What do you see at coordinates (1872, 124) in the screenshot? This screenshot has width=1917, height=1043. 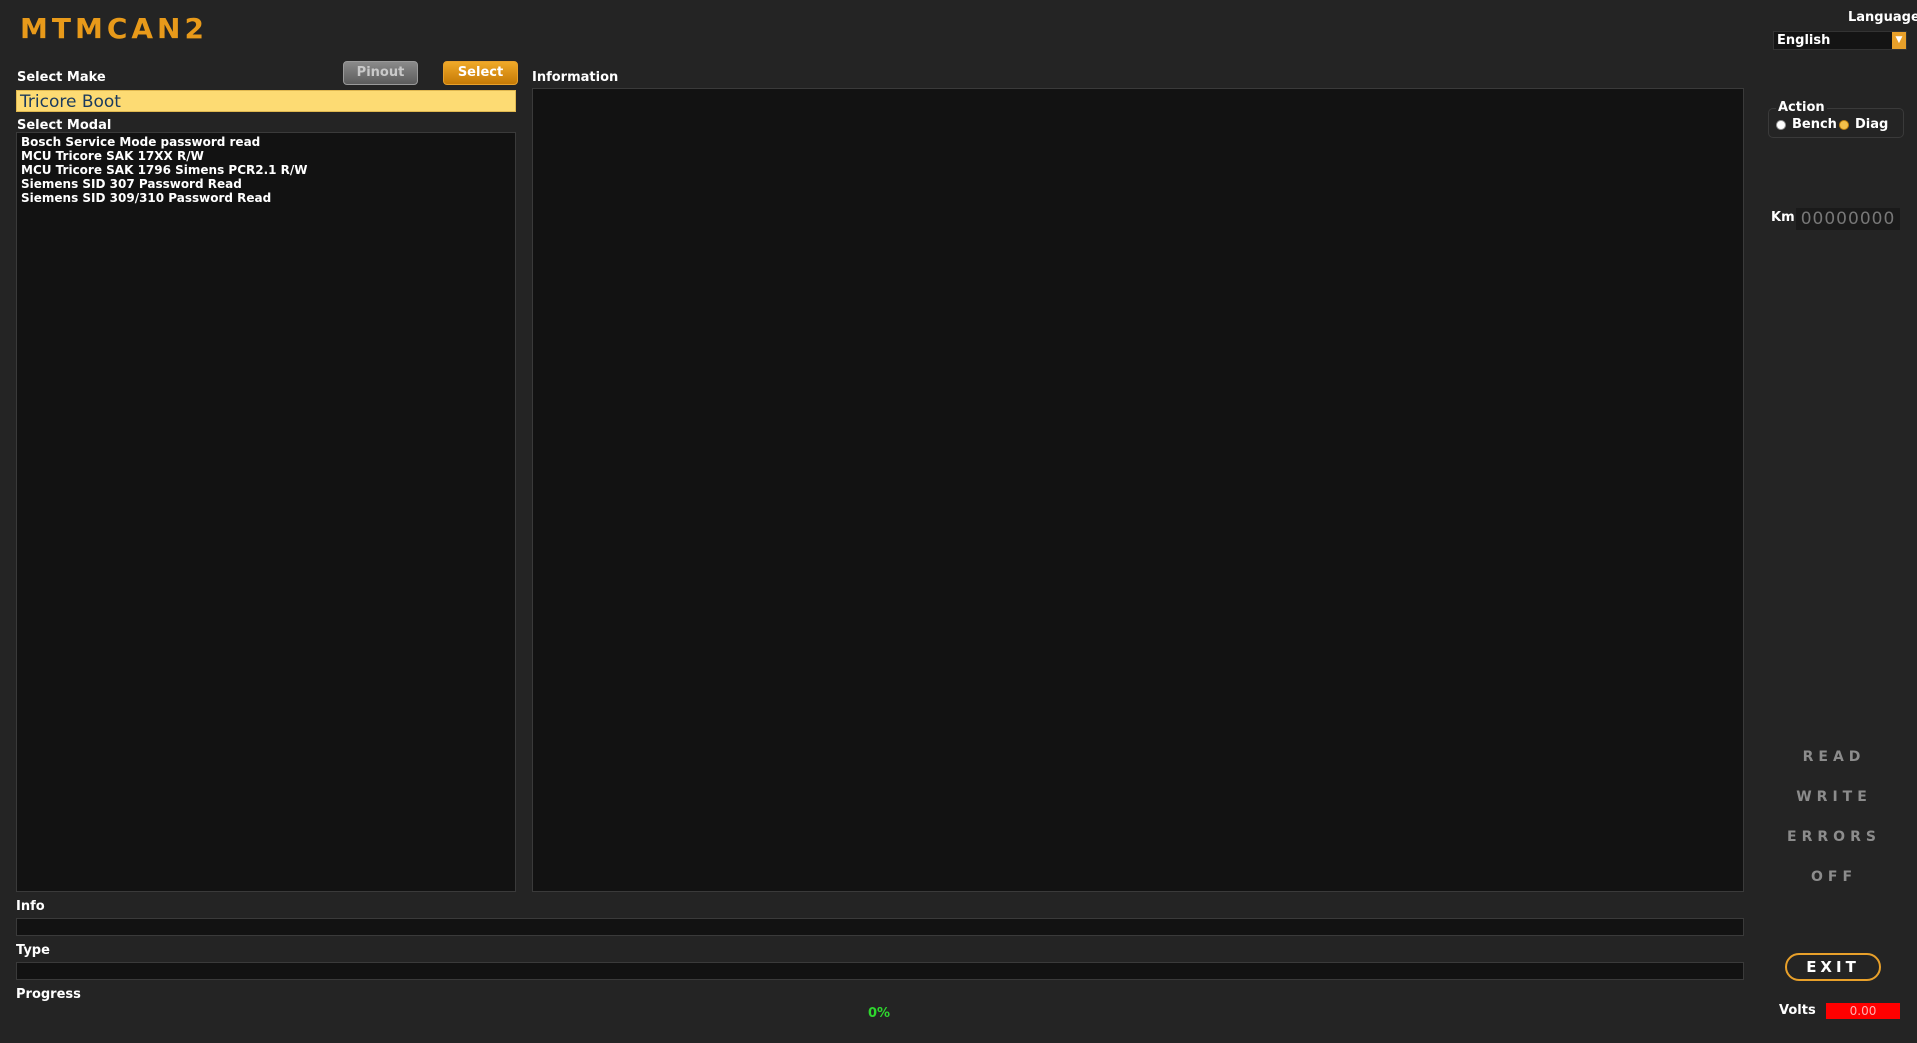 I see `diag-label: Diag` at bounding box center [1872, 124].